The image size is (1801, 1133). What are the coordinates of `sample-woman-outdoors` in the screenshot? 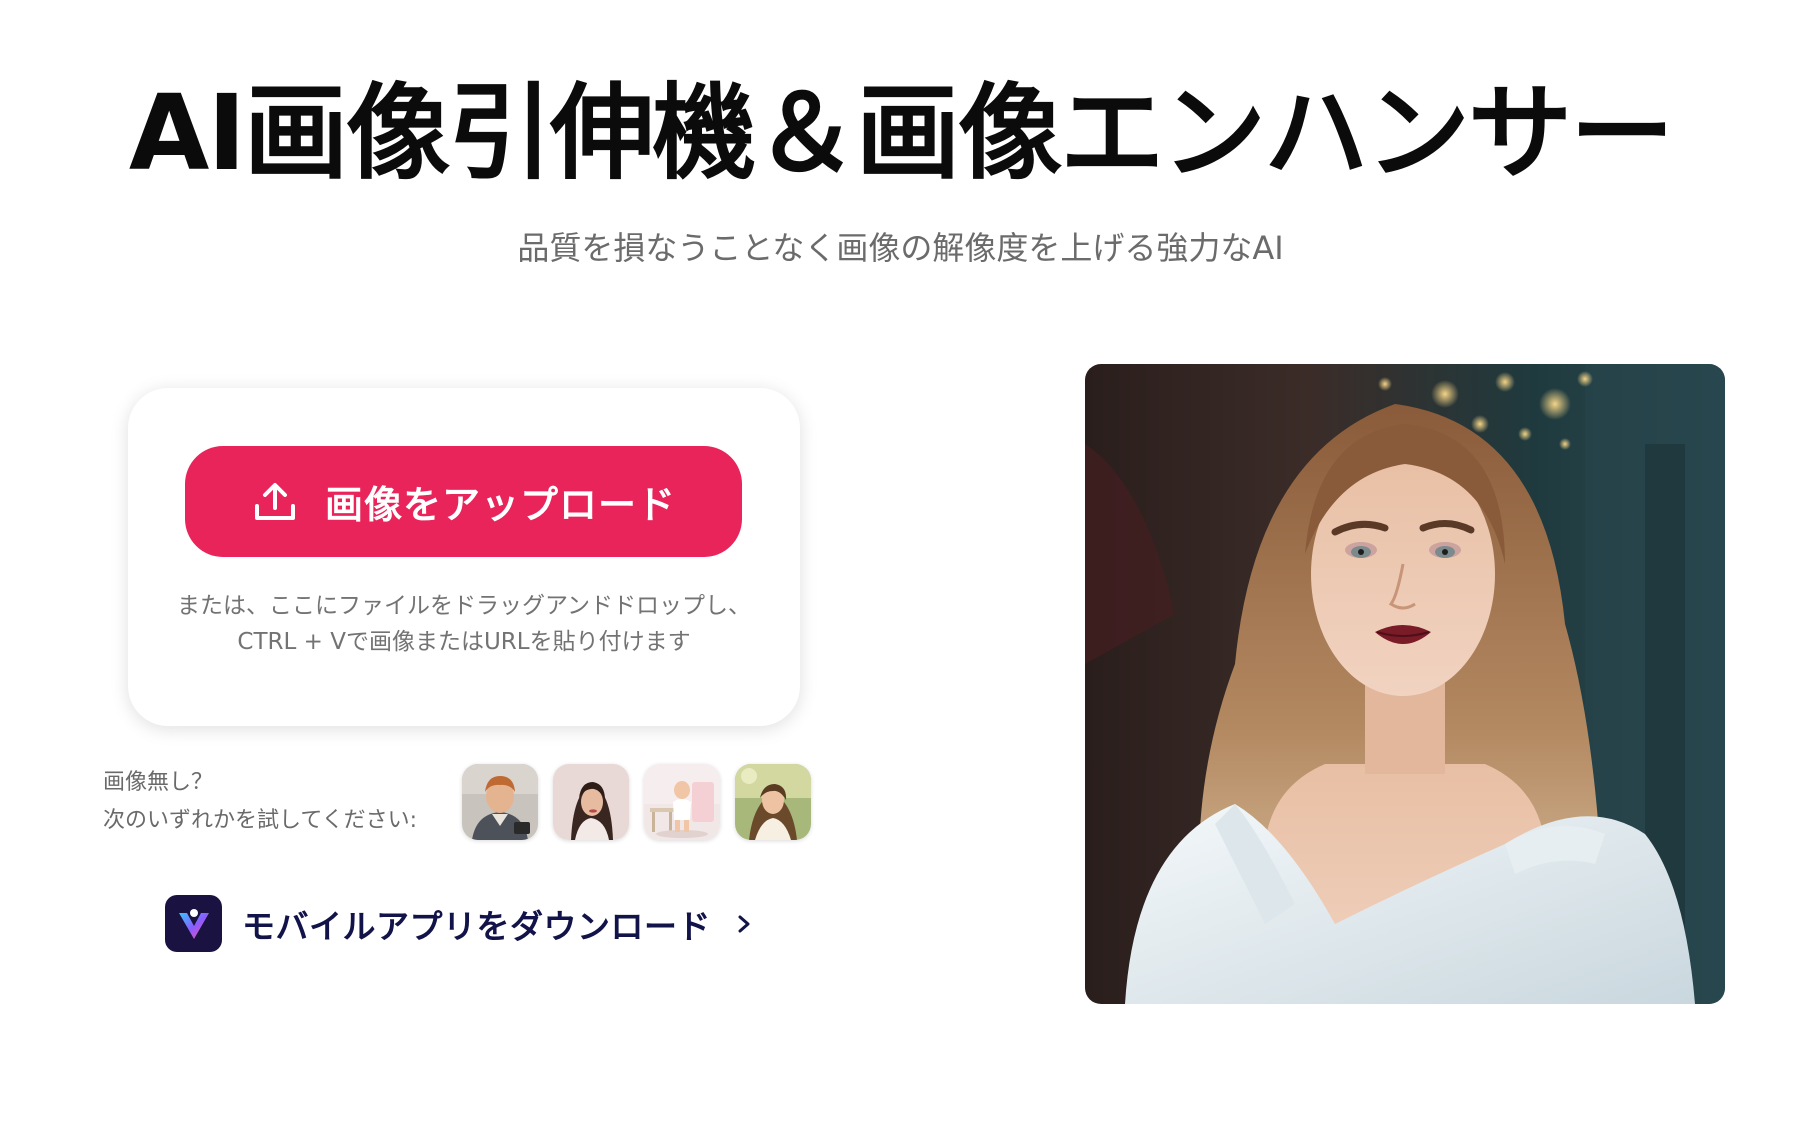 It's located at (773, 802).